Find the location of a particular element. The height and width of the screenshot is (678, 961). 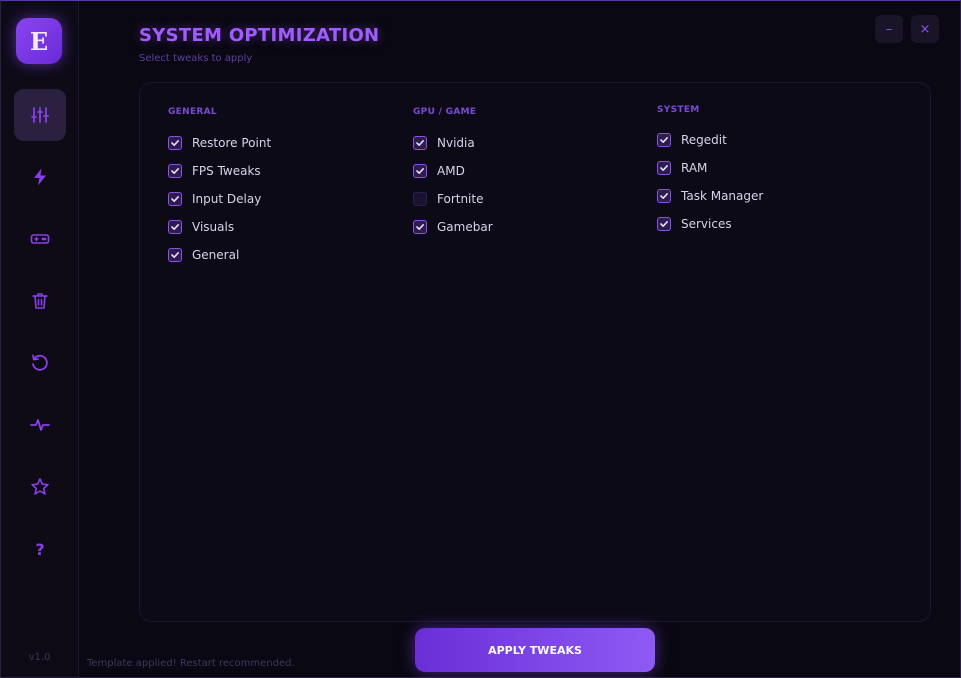

page-subtitle: Select tweaks to apply is located at coordinates (196, 58).